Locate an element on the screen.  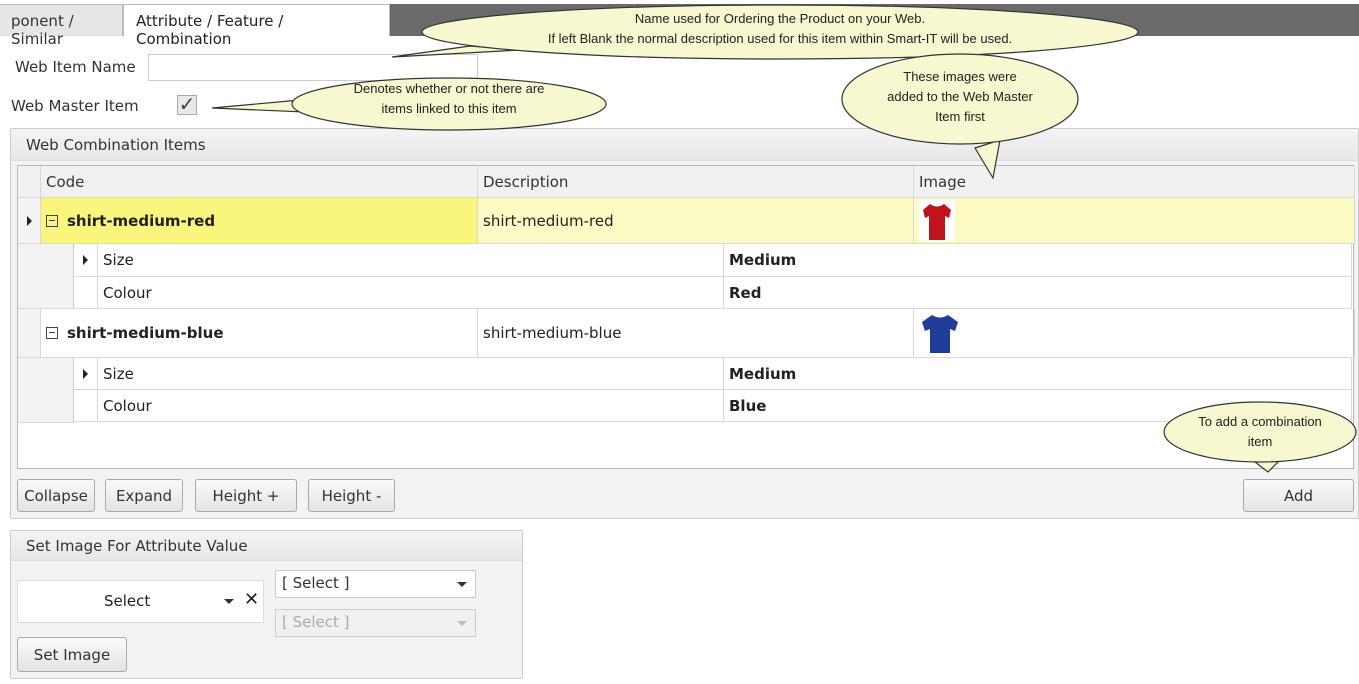
callout-add-text: To add a combination item is located at coordinates (1260, 431).